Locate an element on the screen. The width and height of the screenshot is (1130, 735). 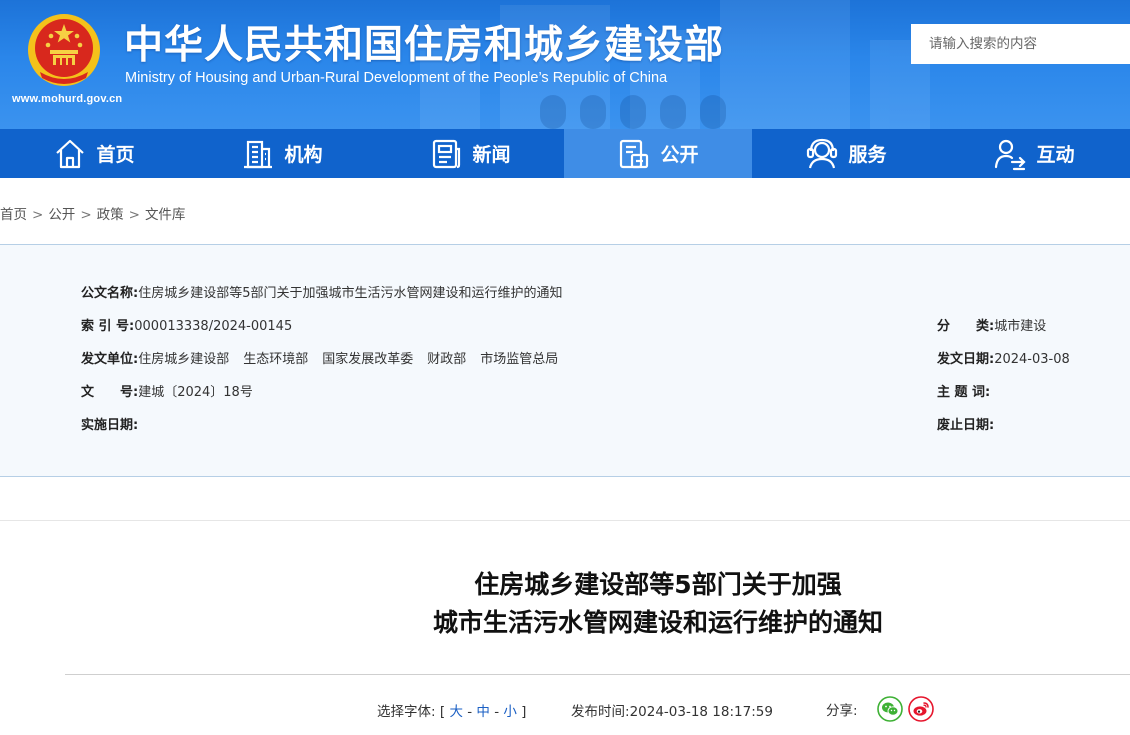
meta-row-issuer: 发文单位:住房城乡建设部 生态环境部 国家发展改革委 财政部 市场监管总局 is located at coordinates (319, 357).